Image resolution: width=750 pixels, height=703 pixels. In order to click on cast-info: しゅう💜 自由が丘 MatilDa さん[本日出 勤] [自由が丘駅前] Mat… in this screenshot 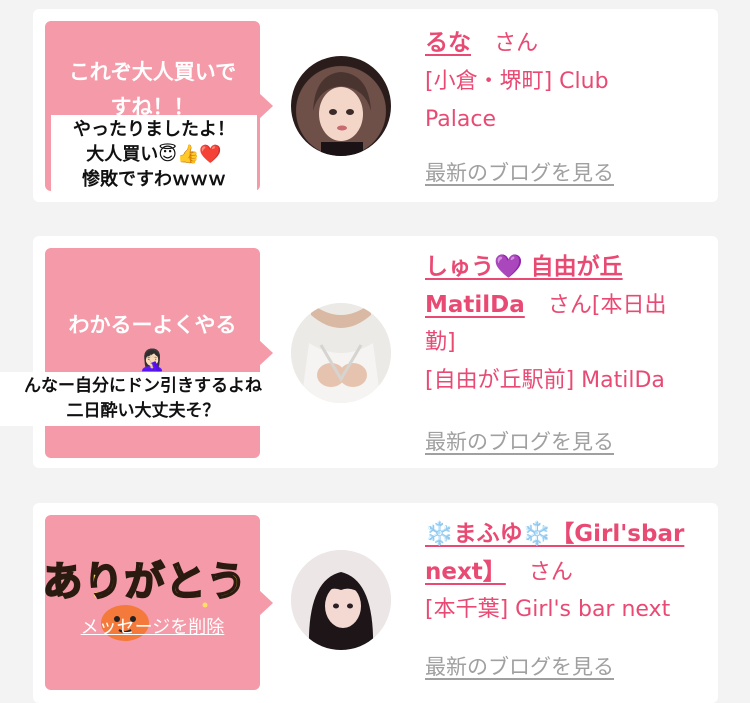, I will do `click(566, 324)`.